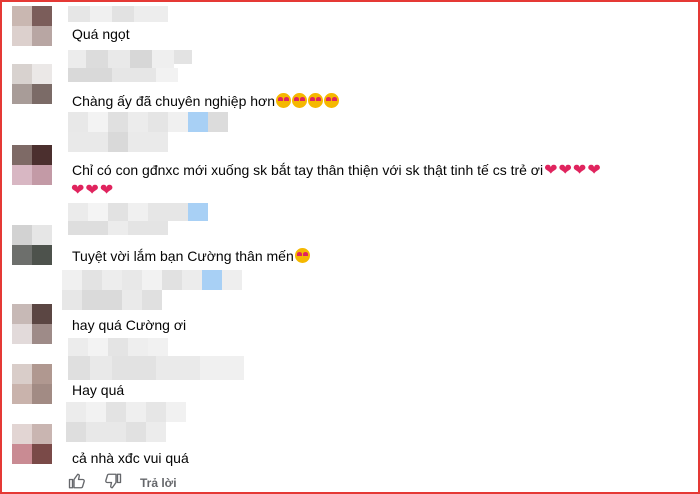 This screenshot has width=700, height=494. I want to click on smiling-face-with-hearts-emoji, so click(302, 255).